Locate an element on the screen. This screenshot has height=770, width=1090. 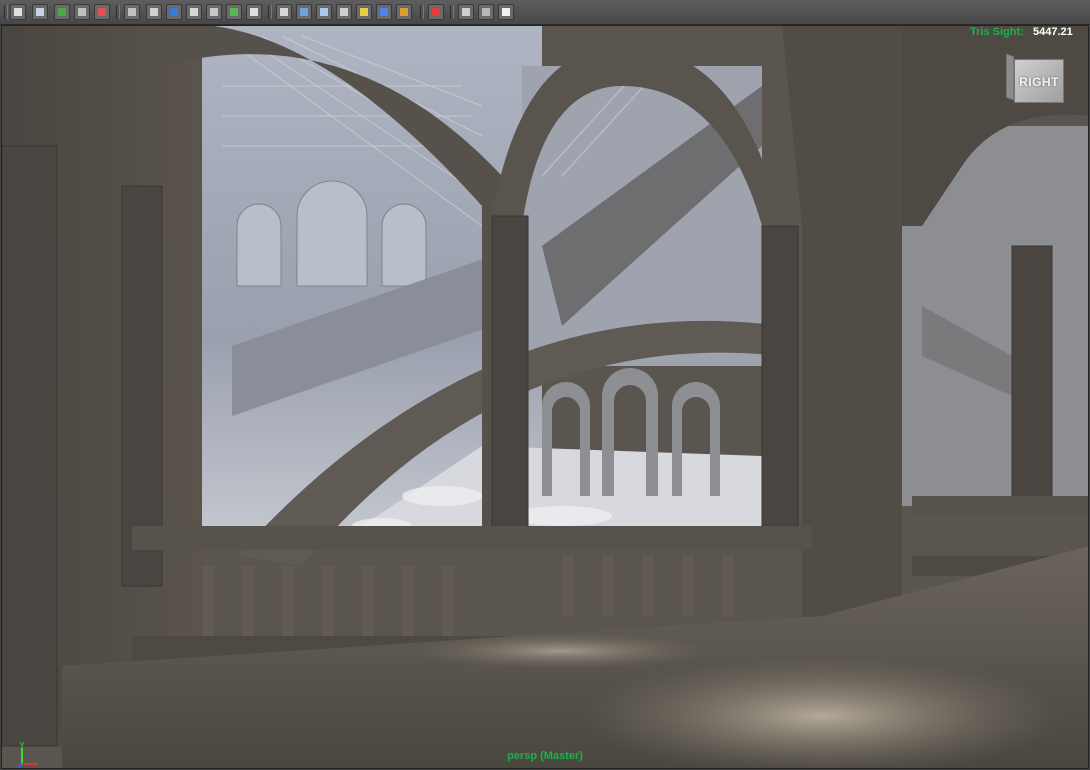
textured-button is located at coordinates (344, 12).